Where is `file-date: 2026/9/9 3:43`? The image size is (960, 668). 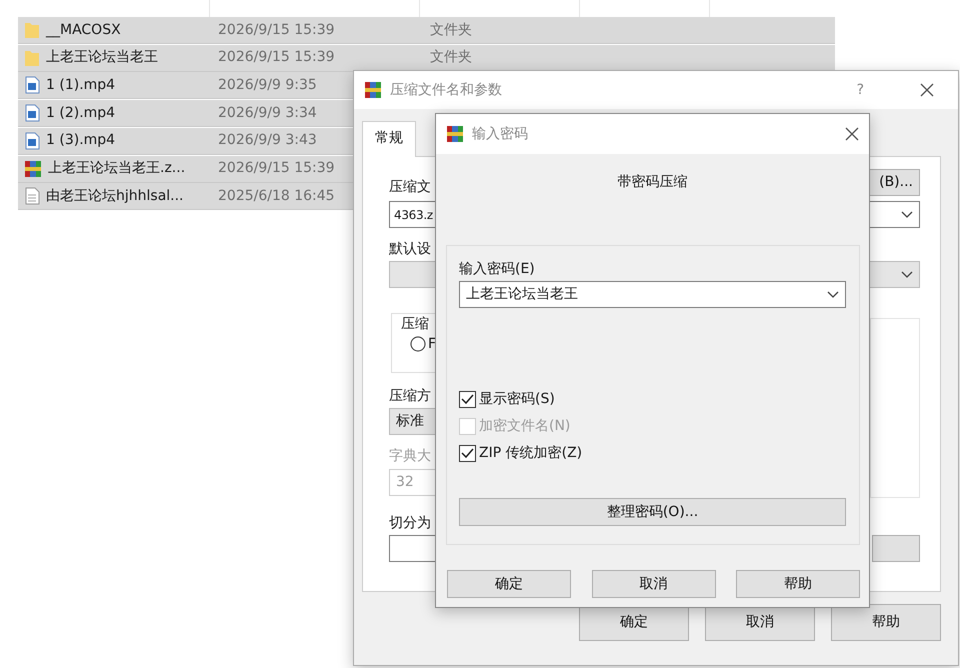
file-date: 2026/9/9 3:43 is located at coordinates (267, 140).